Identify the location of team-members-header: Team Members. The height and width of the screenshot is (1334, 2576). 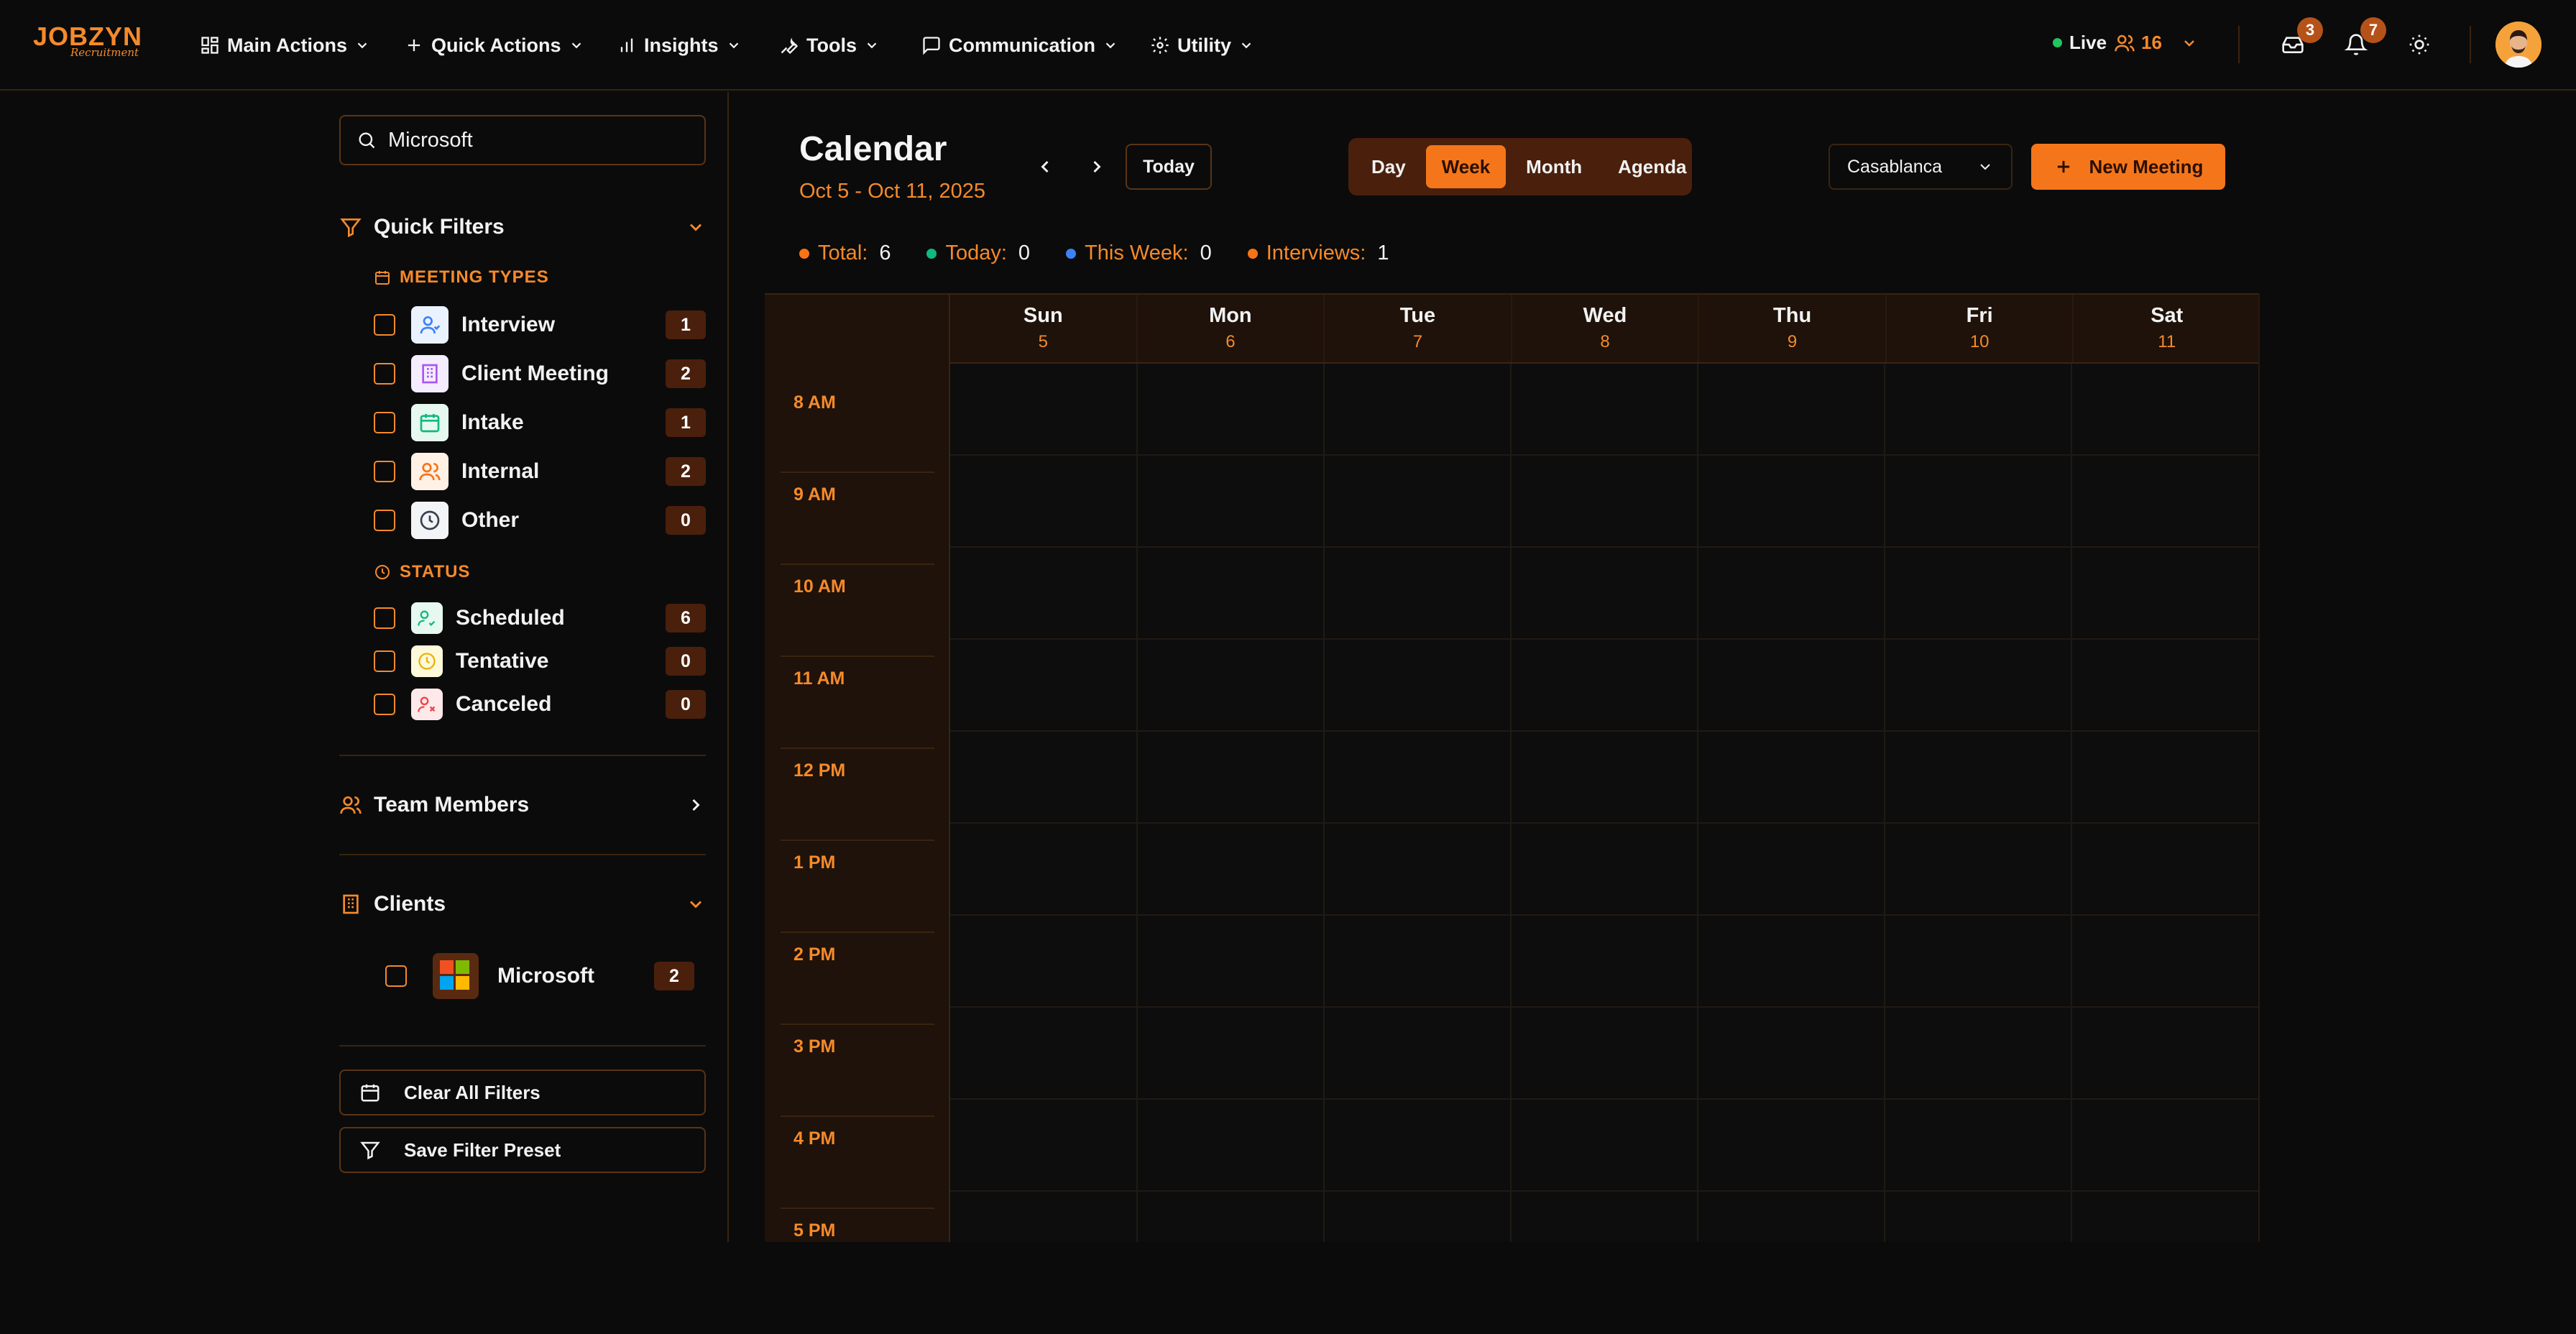
(522, 805).